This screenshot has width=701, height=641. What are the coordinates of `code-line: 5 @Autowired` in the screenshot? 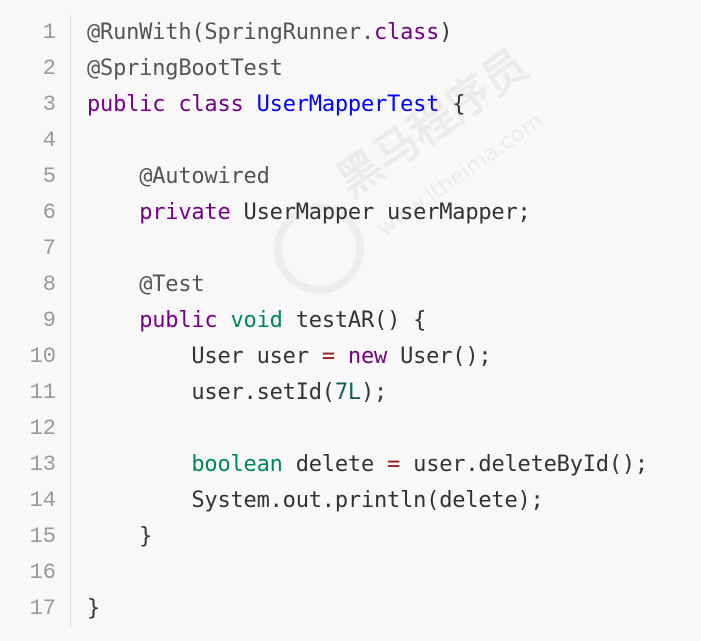 It's located at (350, 177).